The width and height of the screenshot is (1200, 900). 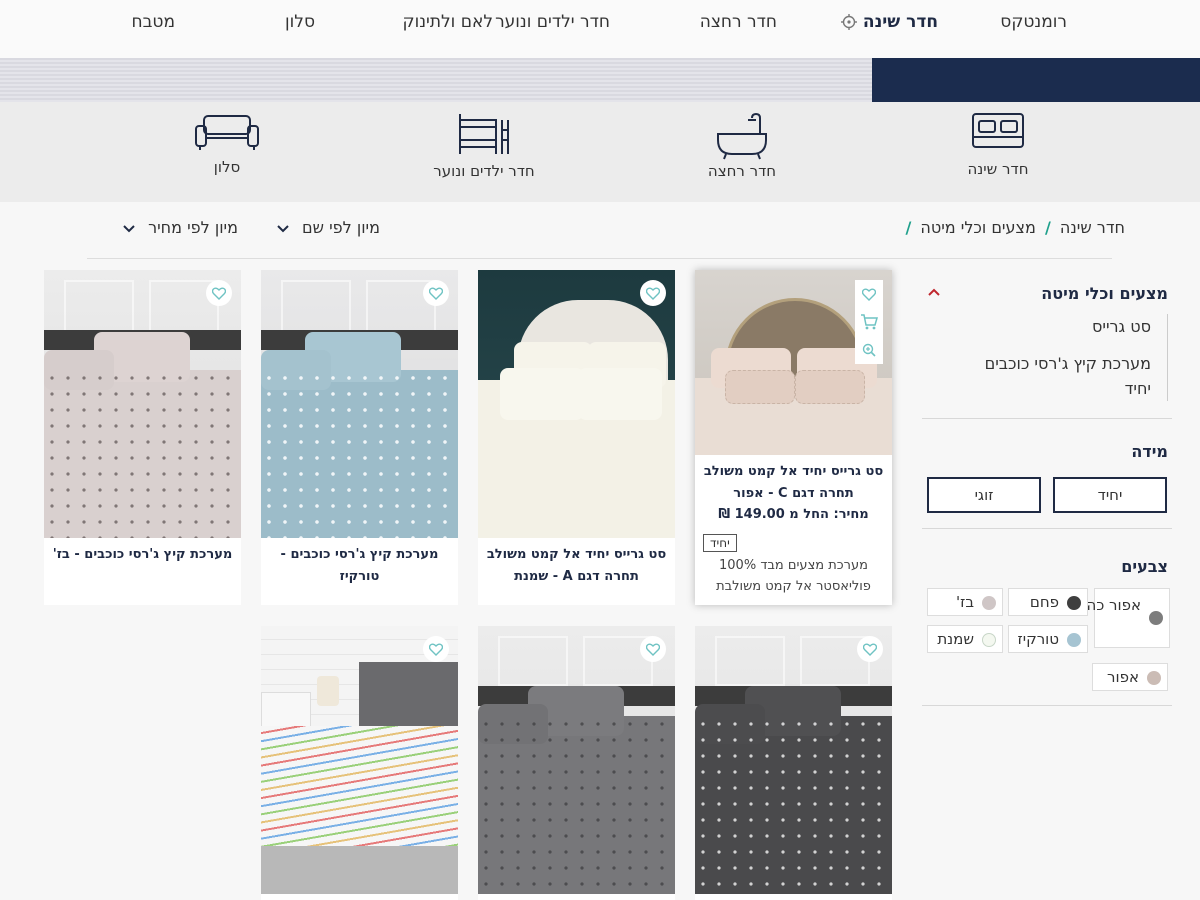 What do you see at coordinates (1044, 326) in the screenshot?
I see `subcategory-grace-set: סט גרייס` at bounding box center [1044, 326].